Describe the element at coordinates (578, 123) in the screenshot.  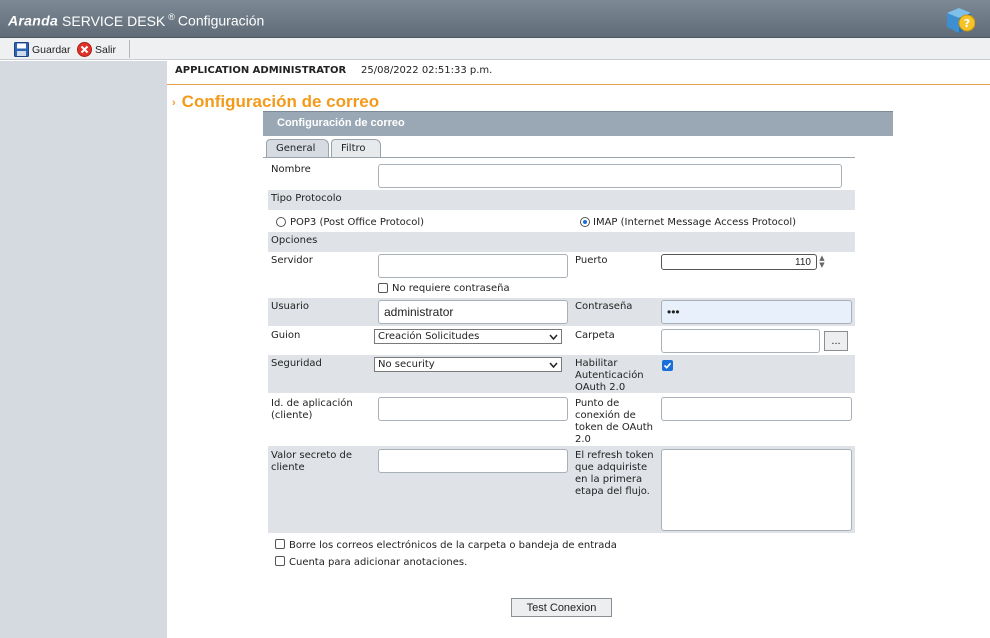
I see `panel-header: Configuración de correo` at that location.